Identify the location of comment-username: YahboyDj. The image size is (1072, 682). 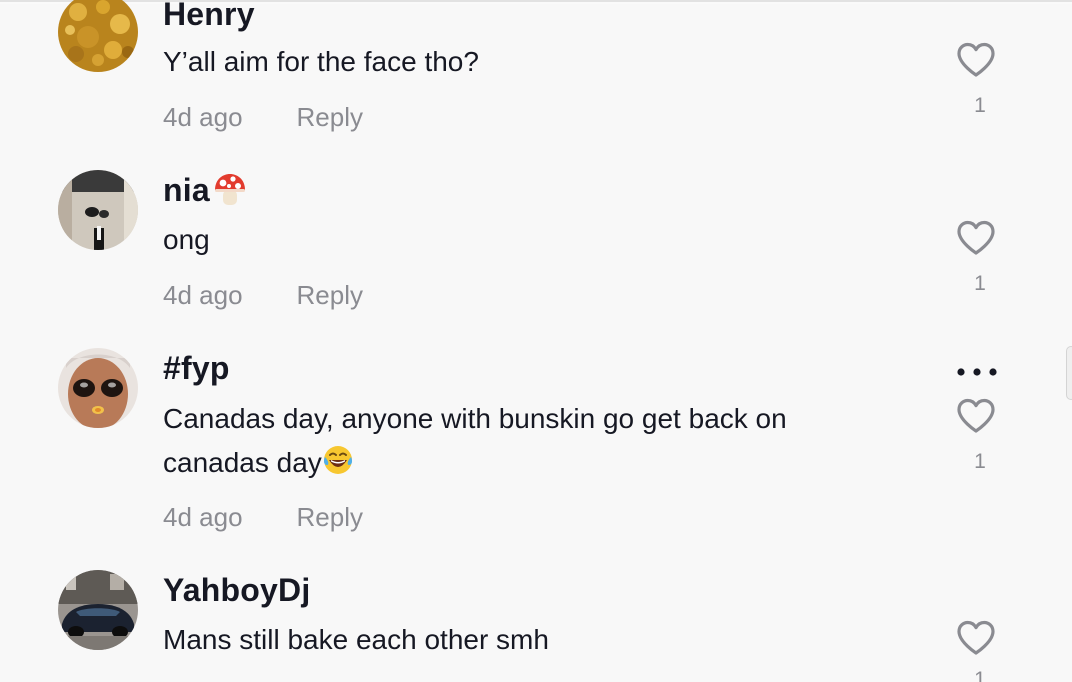
(236, 590).